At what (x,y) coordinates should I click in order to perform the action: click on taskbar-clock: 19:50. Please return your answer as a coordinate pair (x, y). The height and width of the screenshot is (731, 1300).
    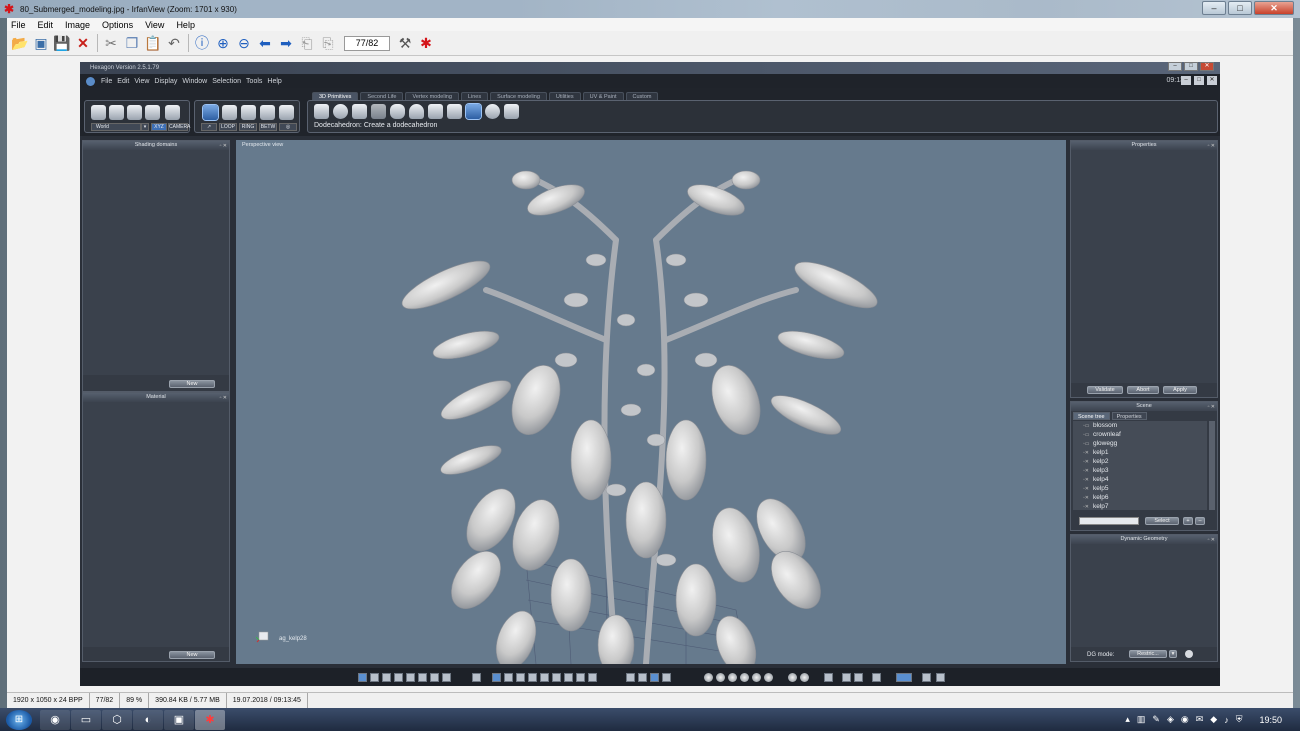
    Looking at the image, I should click on (1270, 720).